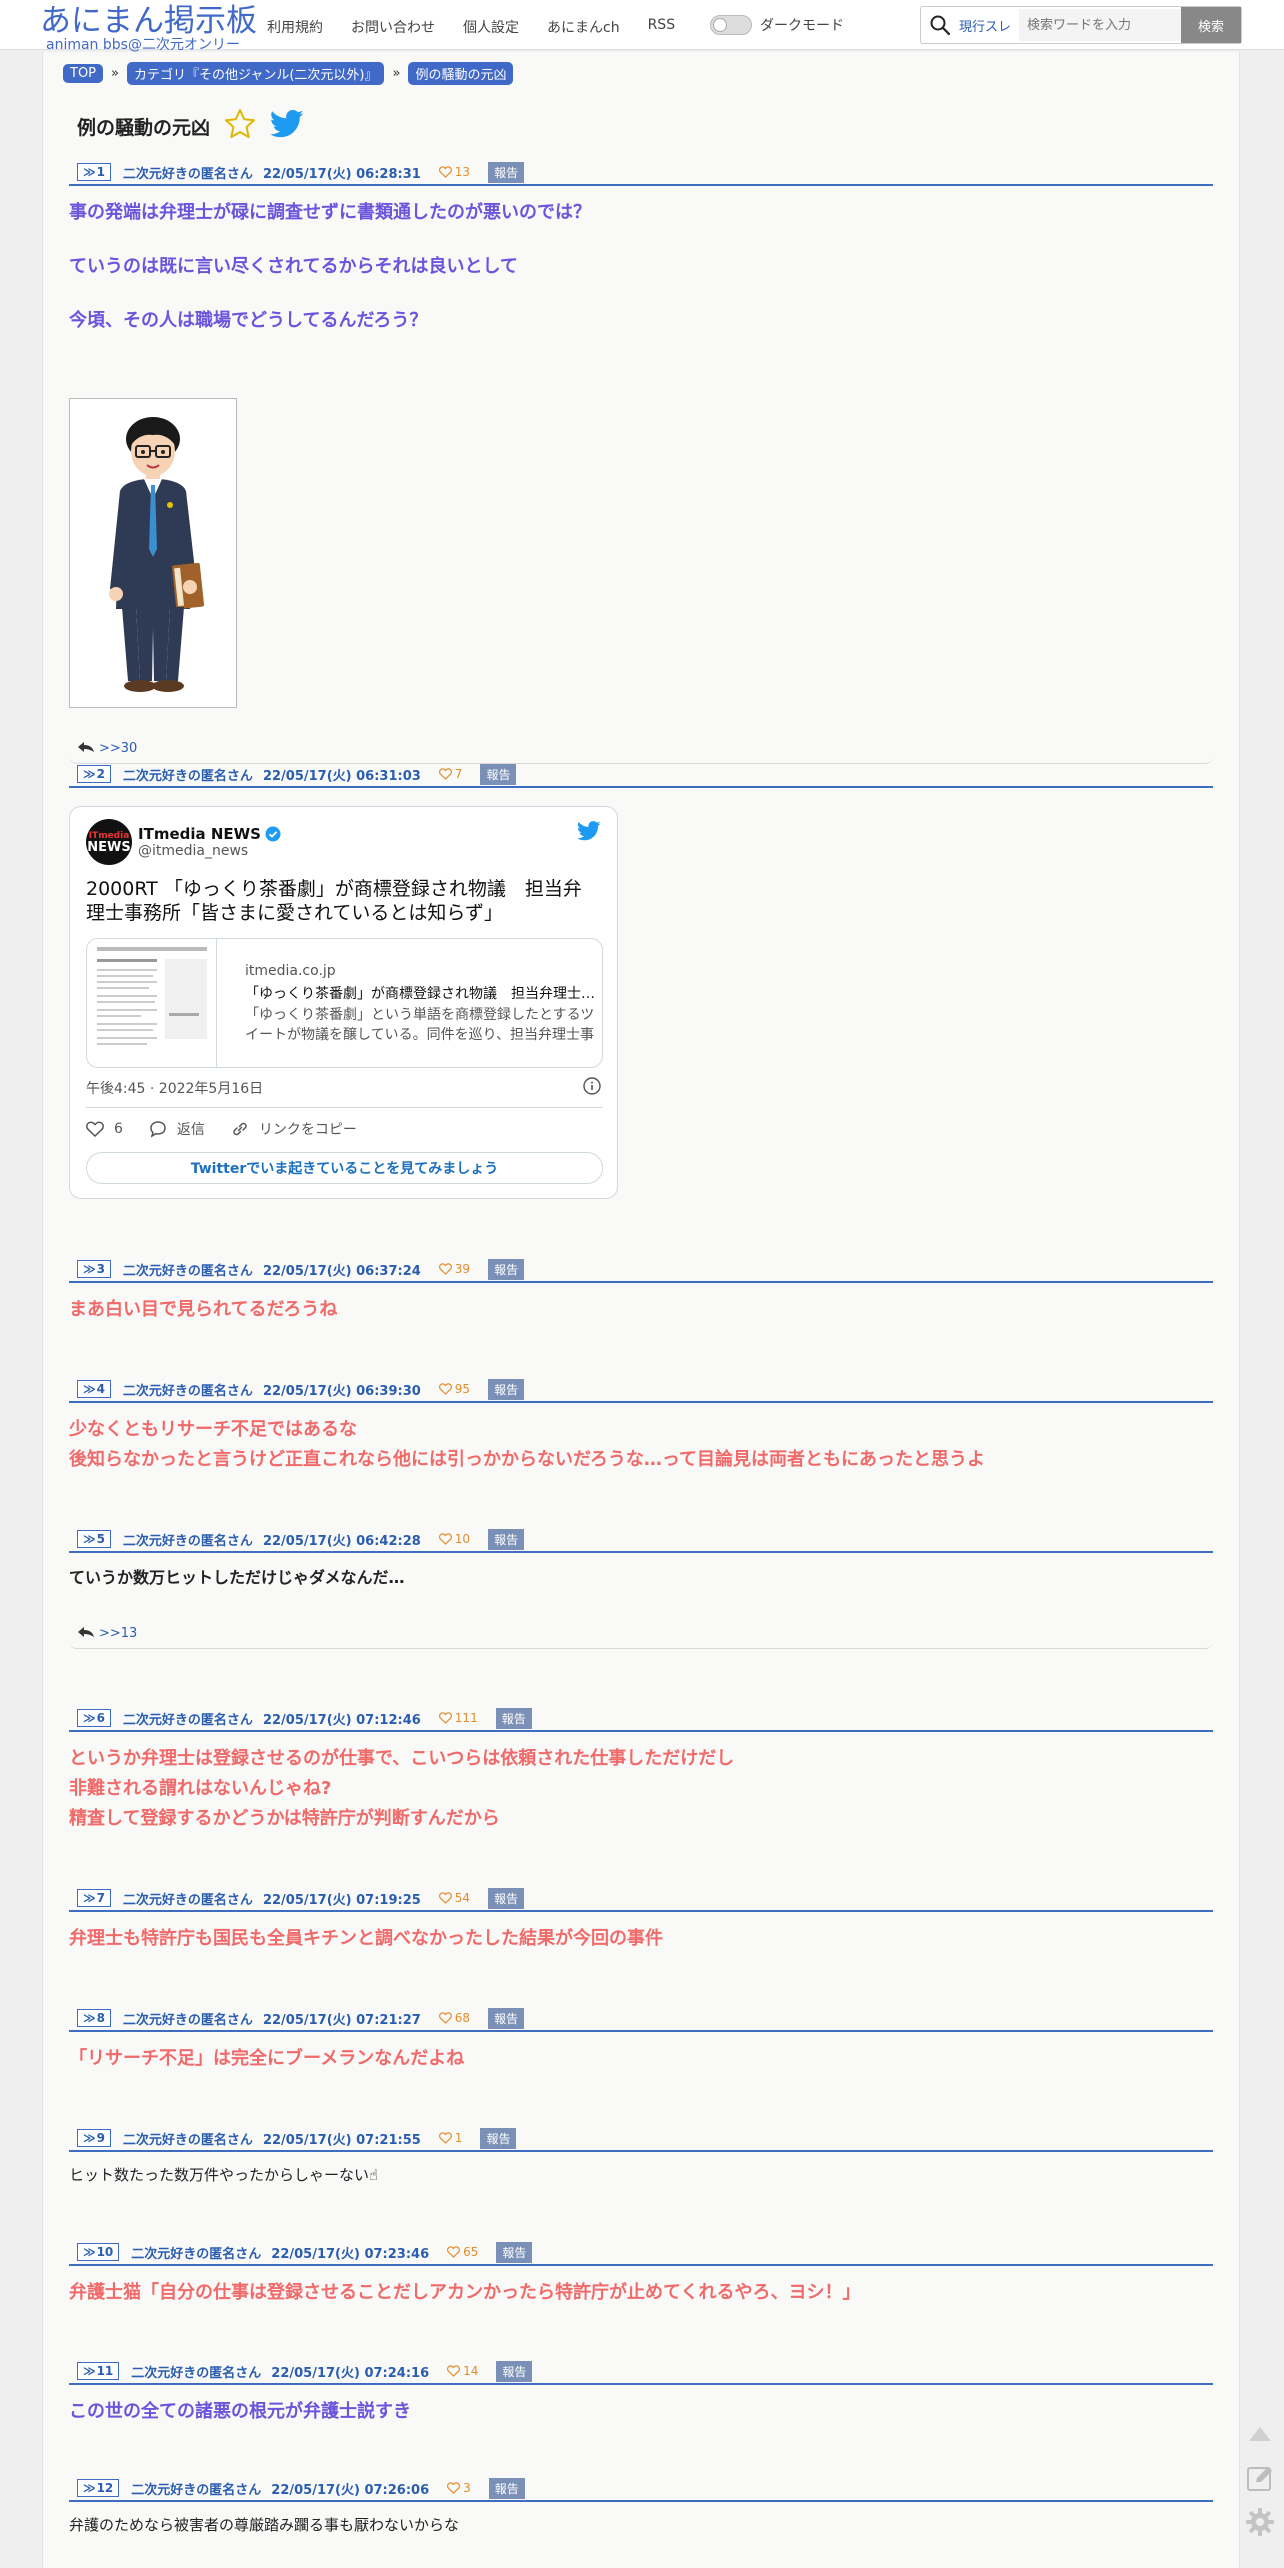  Describe the element at coordinates (273, 834) in the screenshot. I see `verified-badge-icon` at that location.